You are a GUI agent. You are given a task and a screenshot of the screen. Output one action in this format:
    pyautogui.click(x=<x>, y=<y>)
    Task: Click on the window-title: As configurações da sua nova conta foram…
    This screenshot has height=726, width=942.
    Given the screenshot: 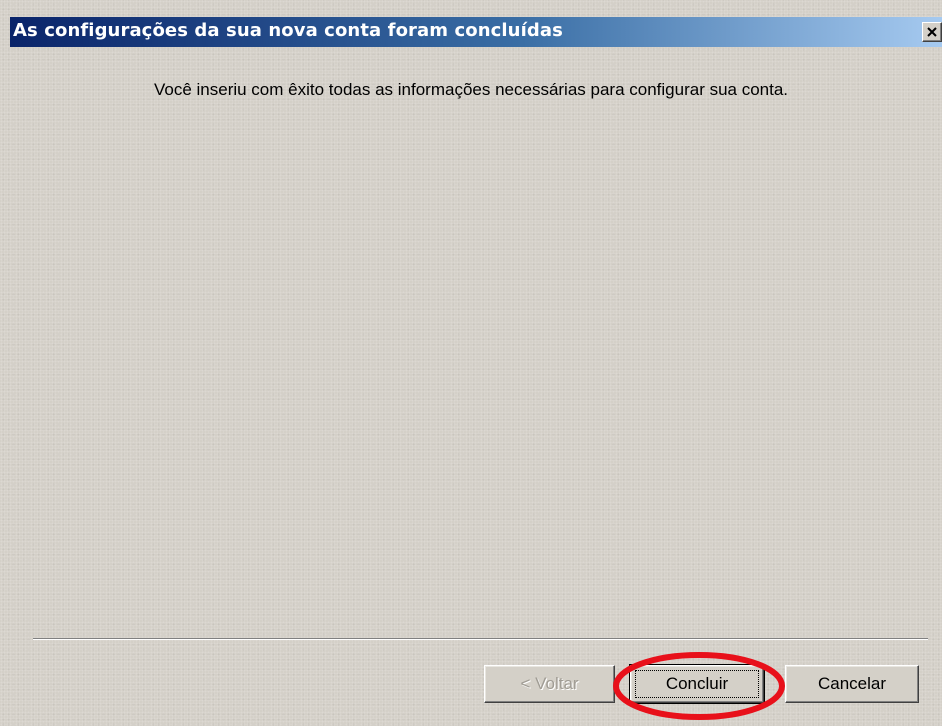 What is the action you would take?
    pyautogui.click(x=288, y=30)
    